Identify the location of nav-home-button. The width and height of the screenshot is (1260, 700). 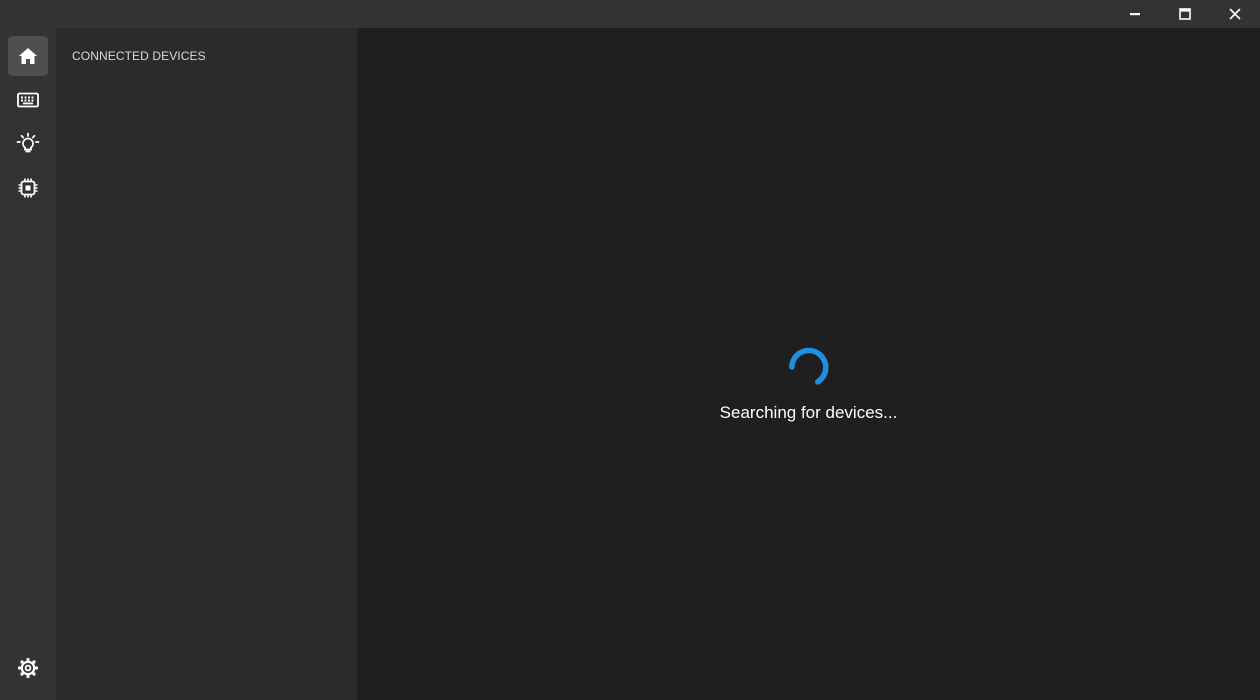
(28, 56).